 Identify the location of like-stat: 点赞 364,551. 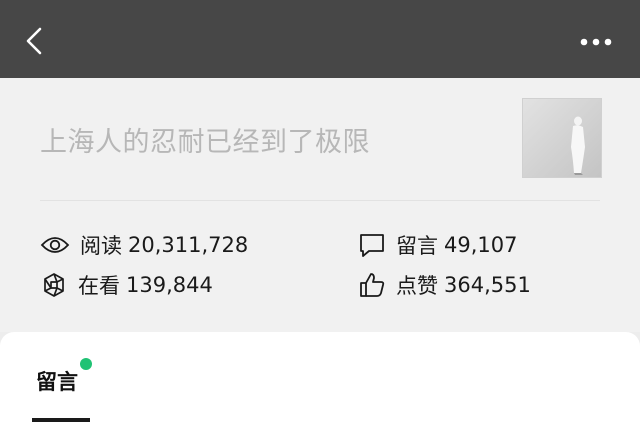
(444, 285).